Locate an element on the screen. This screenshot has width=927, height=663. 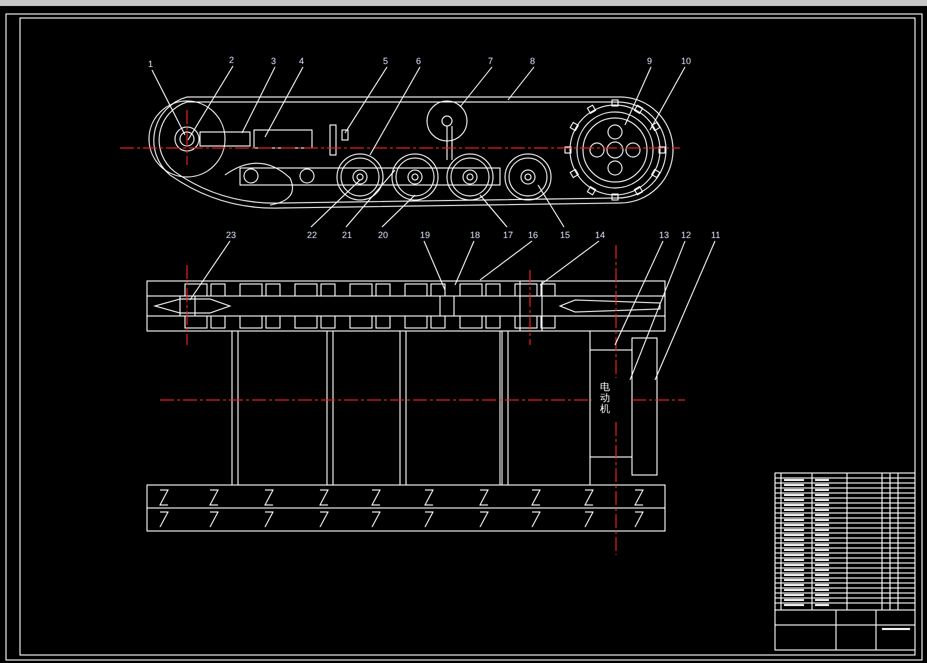
part-number-label: 6 is located at coordinates (419, 61).